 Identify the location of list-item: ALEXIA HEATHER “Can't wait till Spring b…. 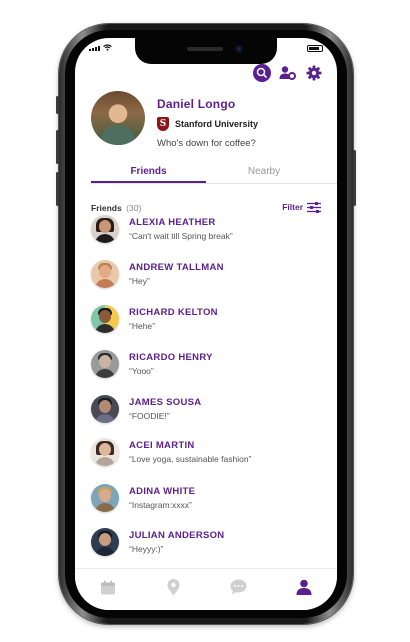
(162, 229).